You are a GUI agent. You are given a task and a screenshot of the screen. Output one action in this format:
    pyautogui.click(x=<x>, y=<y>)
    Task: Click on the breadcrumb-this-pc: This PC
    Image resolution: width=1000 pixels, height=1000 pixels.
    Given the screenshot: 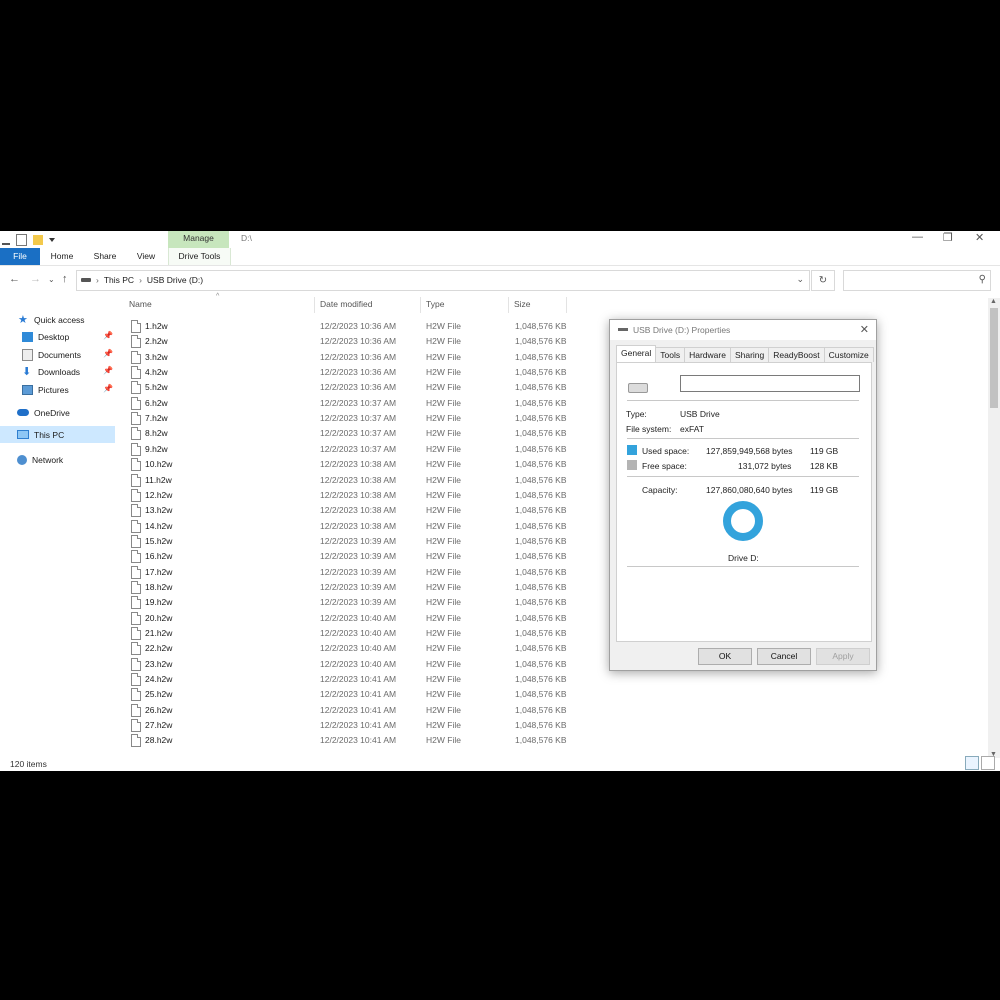 What is the action you would take?
    pyautogui.click(x=119, y=280)
    